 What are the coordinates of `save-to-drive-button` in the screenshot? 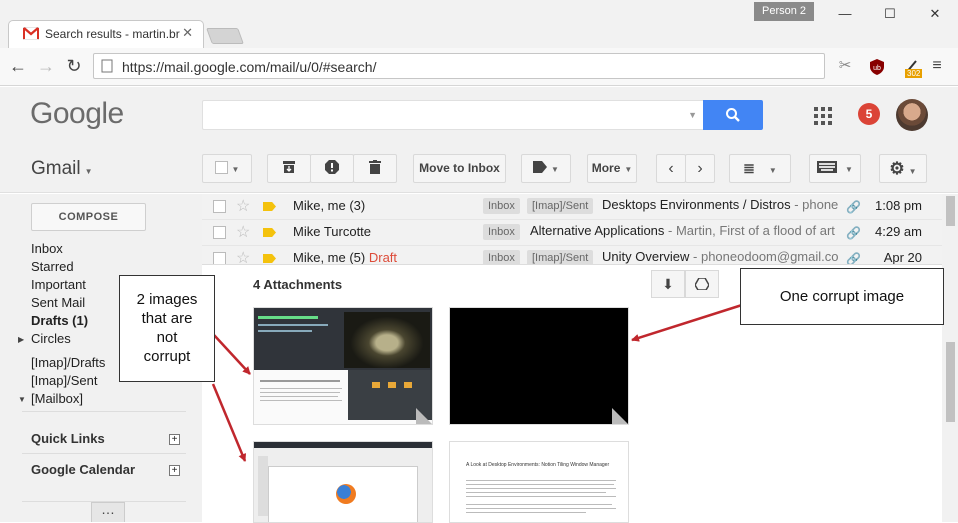 It's located at (702, 284).